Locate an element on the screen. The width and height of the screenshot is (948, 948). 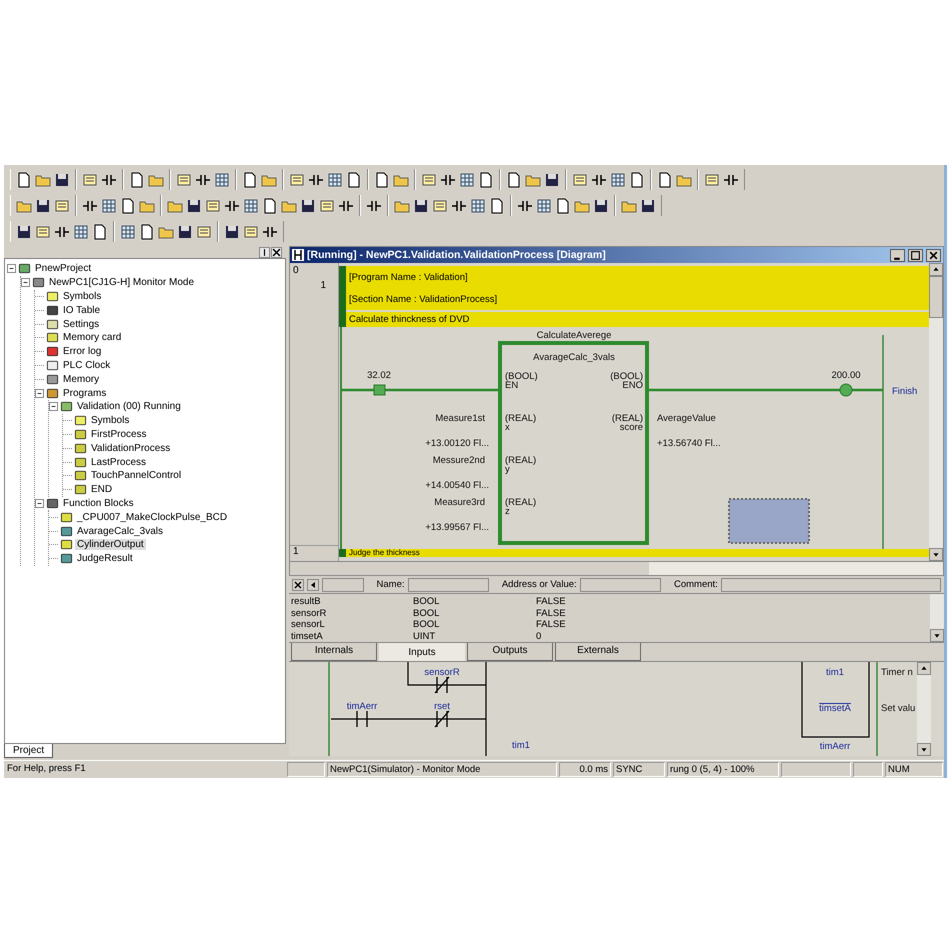
tree-item: IO Table is located at coordinates (81, 310).